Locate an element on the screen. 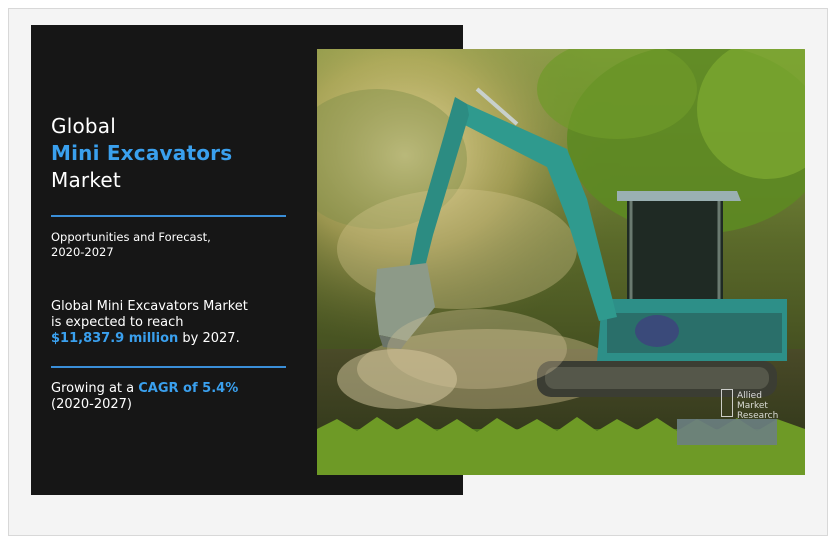 The image size is (836, 536). title-line-3: Market is located at coordinates (86, 180).